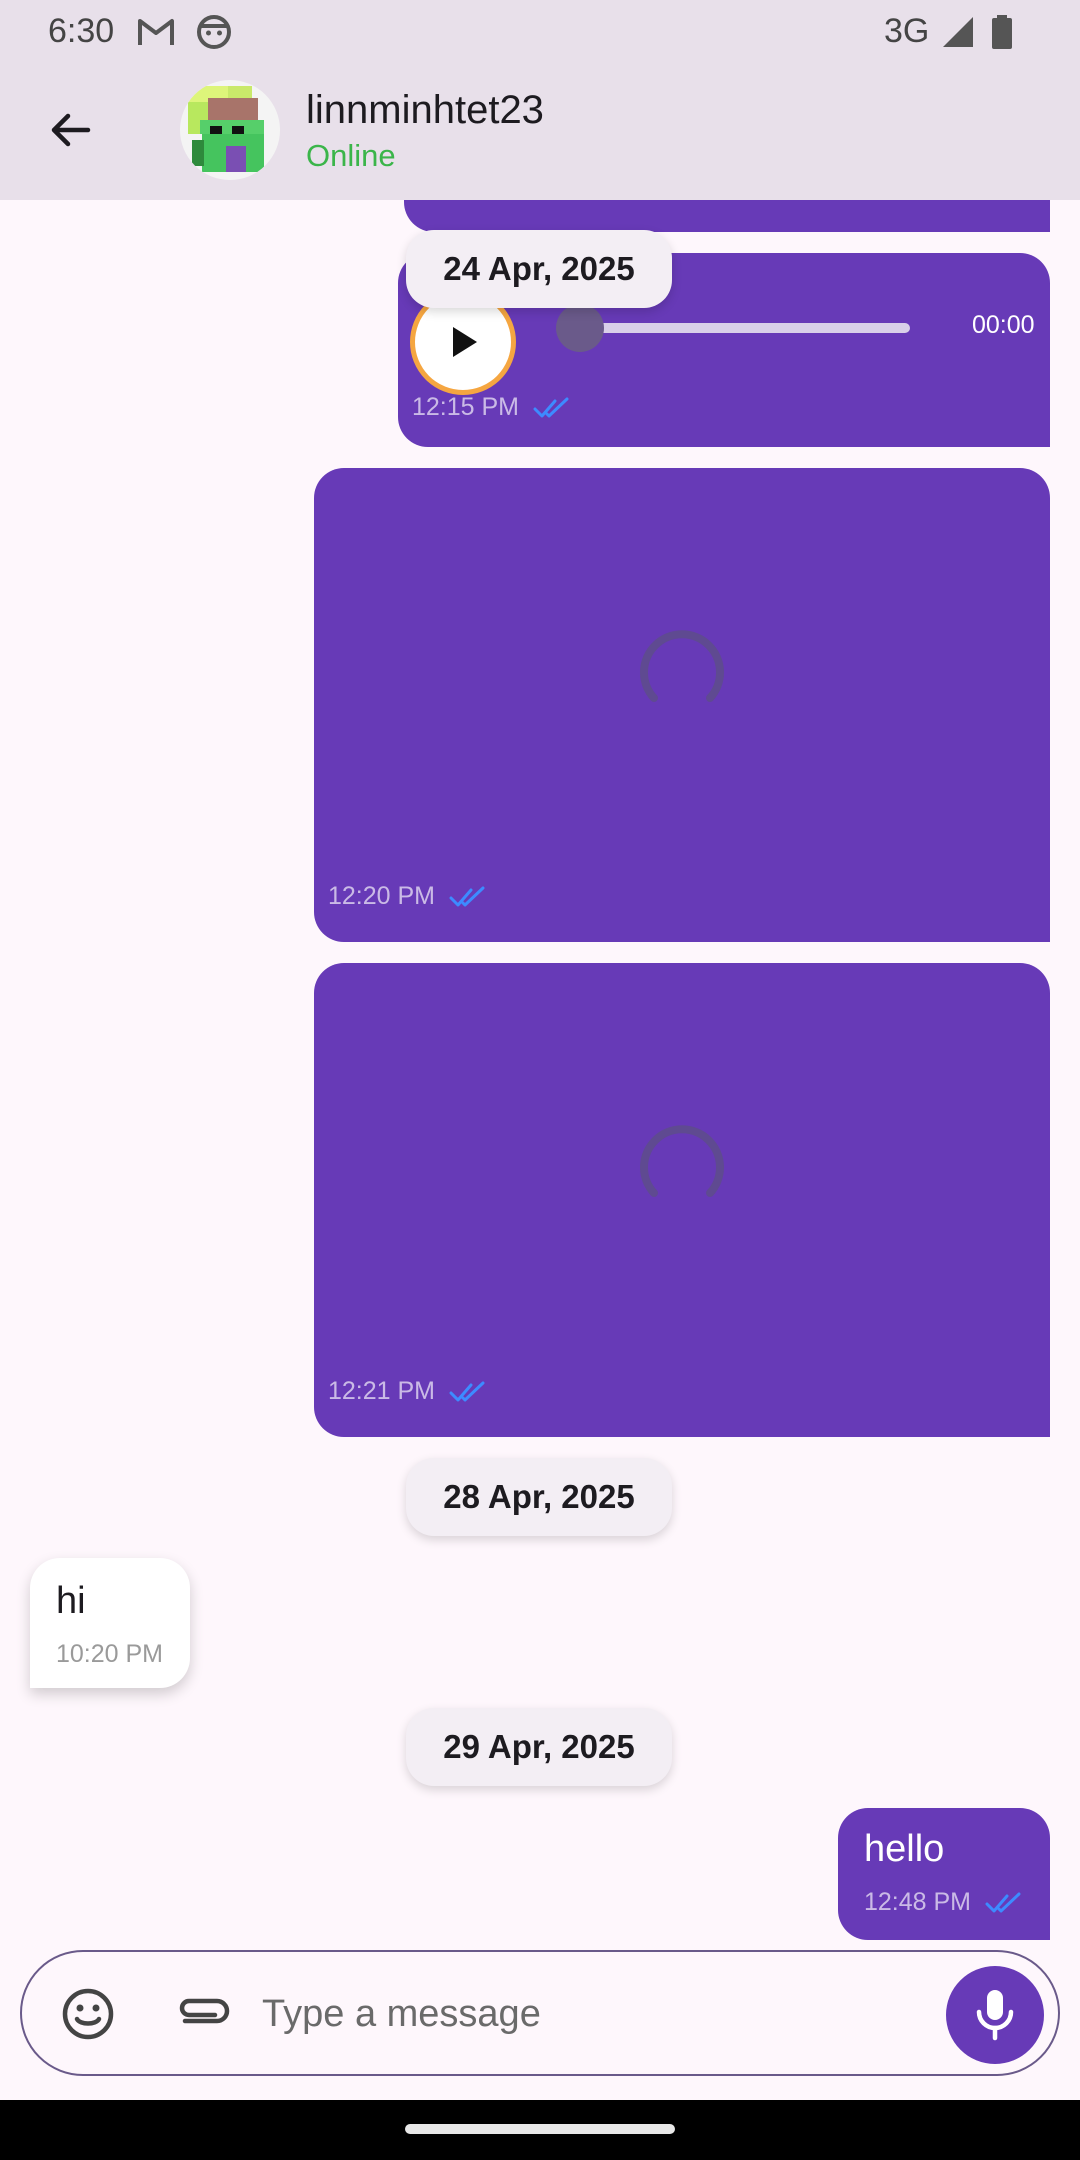  What do you see at coordinates (958, 32) in the screenshot?
I see `signal-icon` at bounding box center [958, 32].